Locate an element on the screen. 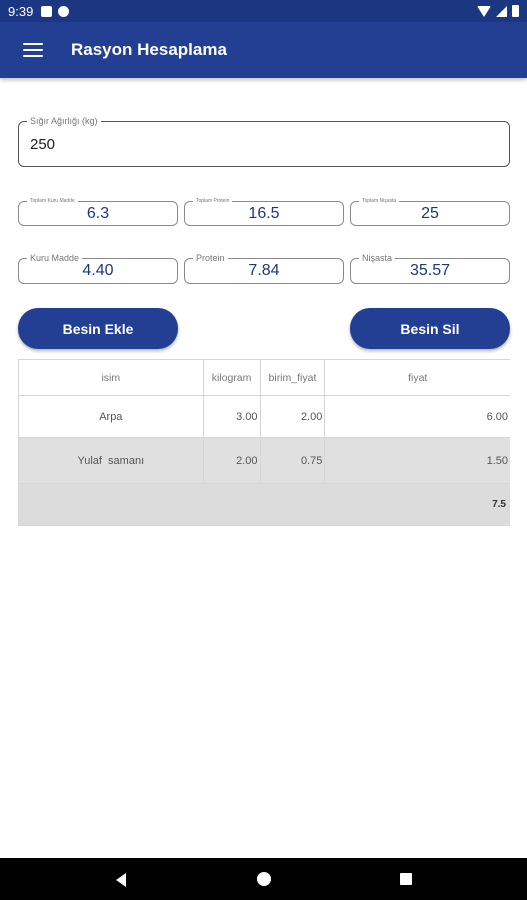 This screenshot has width=527, height=900. status-bar: 9:39 is located at coordinates (263, 11).